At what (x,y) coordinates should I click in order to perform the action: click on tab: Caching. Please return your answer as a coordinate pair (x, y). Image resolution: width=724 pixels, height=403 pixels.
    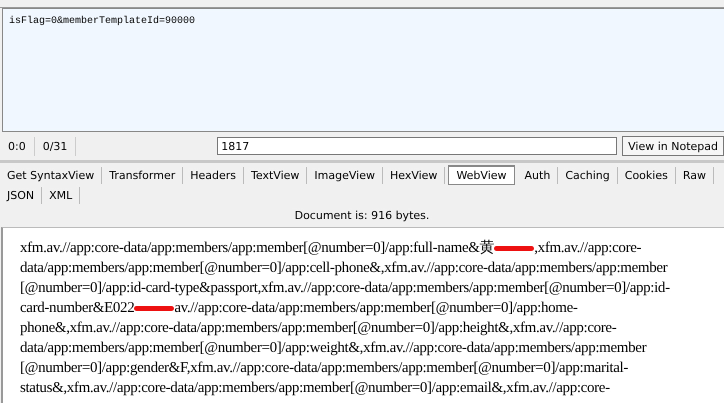
    Looking at the image, I should click on (588, 175).